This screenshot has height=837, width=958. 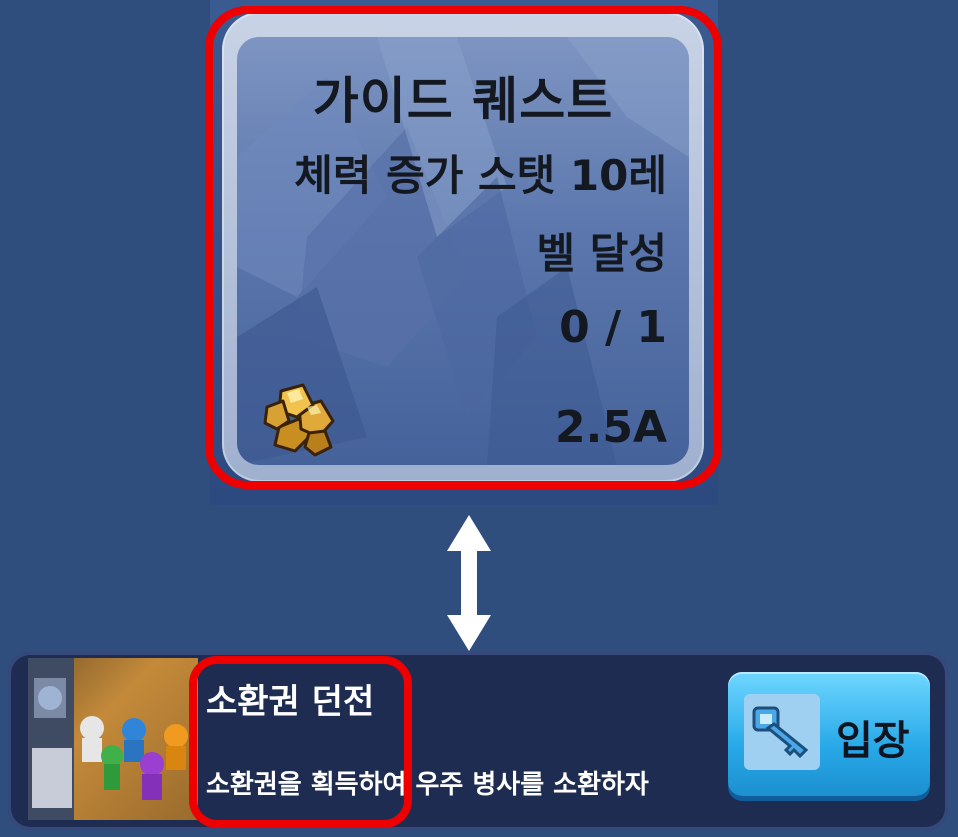 What do you see at coordinates (113, 739) in the screenshot?
I see `dungeon-thumbnail` at bounding box center [113, 739].